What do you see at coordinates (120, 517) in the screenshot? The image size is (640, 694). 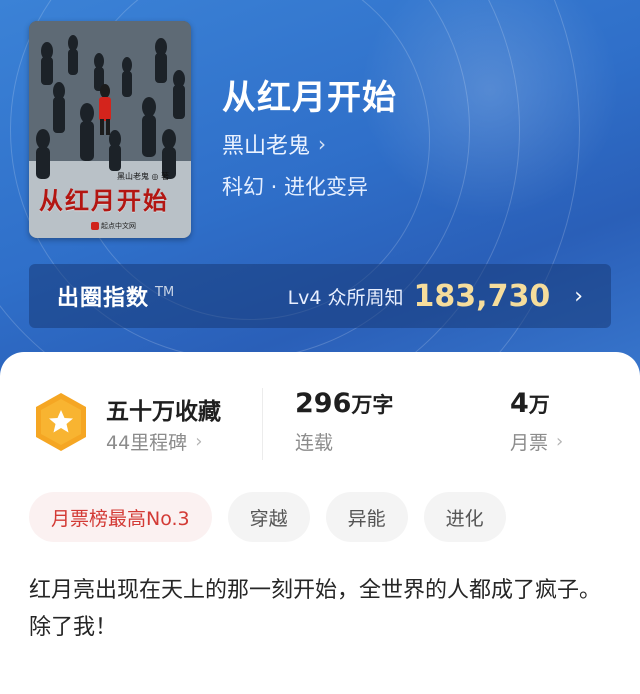 I see `tag-rank: 月票榜最高No.3` at bounding box center [120, 517].